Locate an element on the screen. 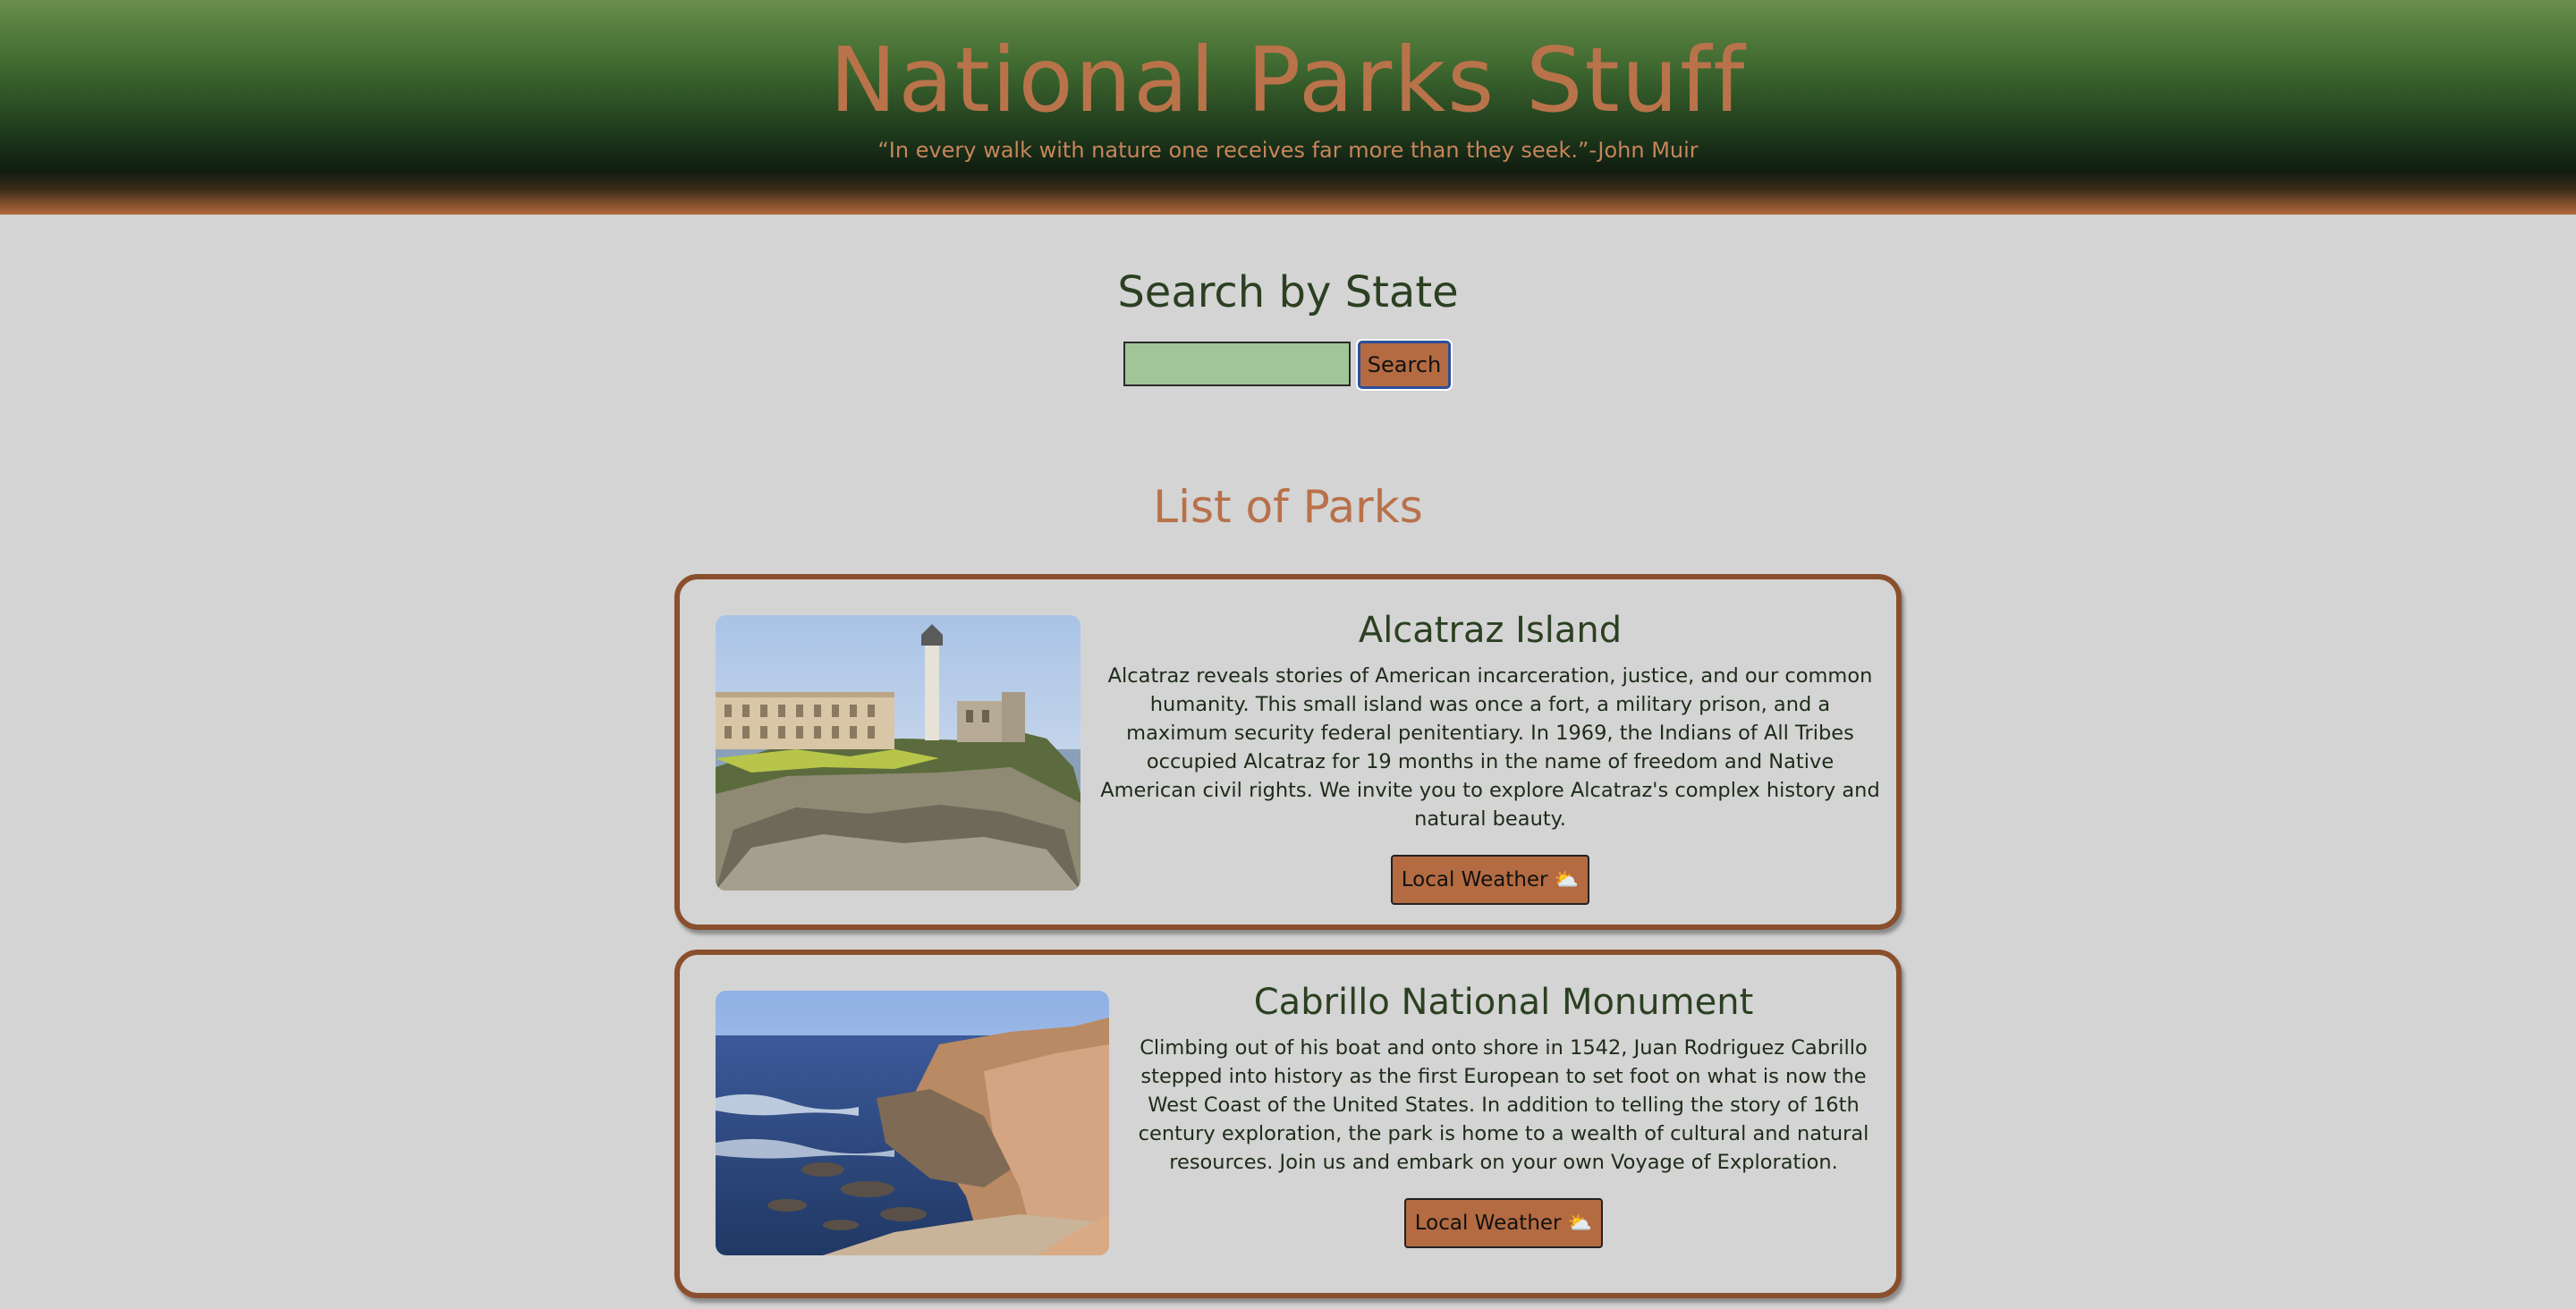 The width and height of the screenshot is (2576, 1309). park-name: Cabrillo National Monument is located at coordinates (1503, 1002).